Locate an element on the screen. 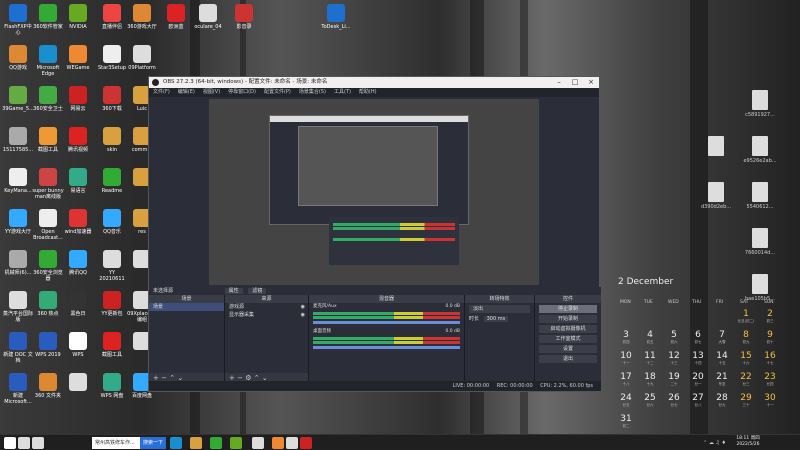 Image resolution: width=800 pixels, height=450 pixels. taskbar-search-button: 搜索一下 is located at coordinates (153, 443).